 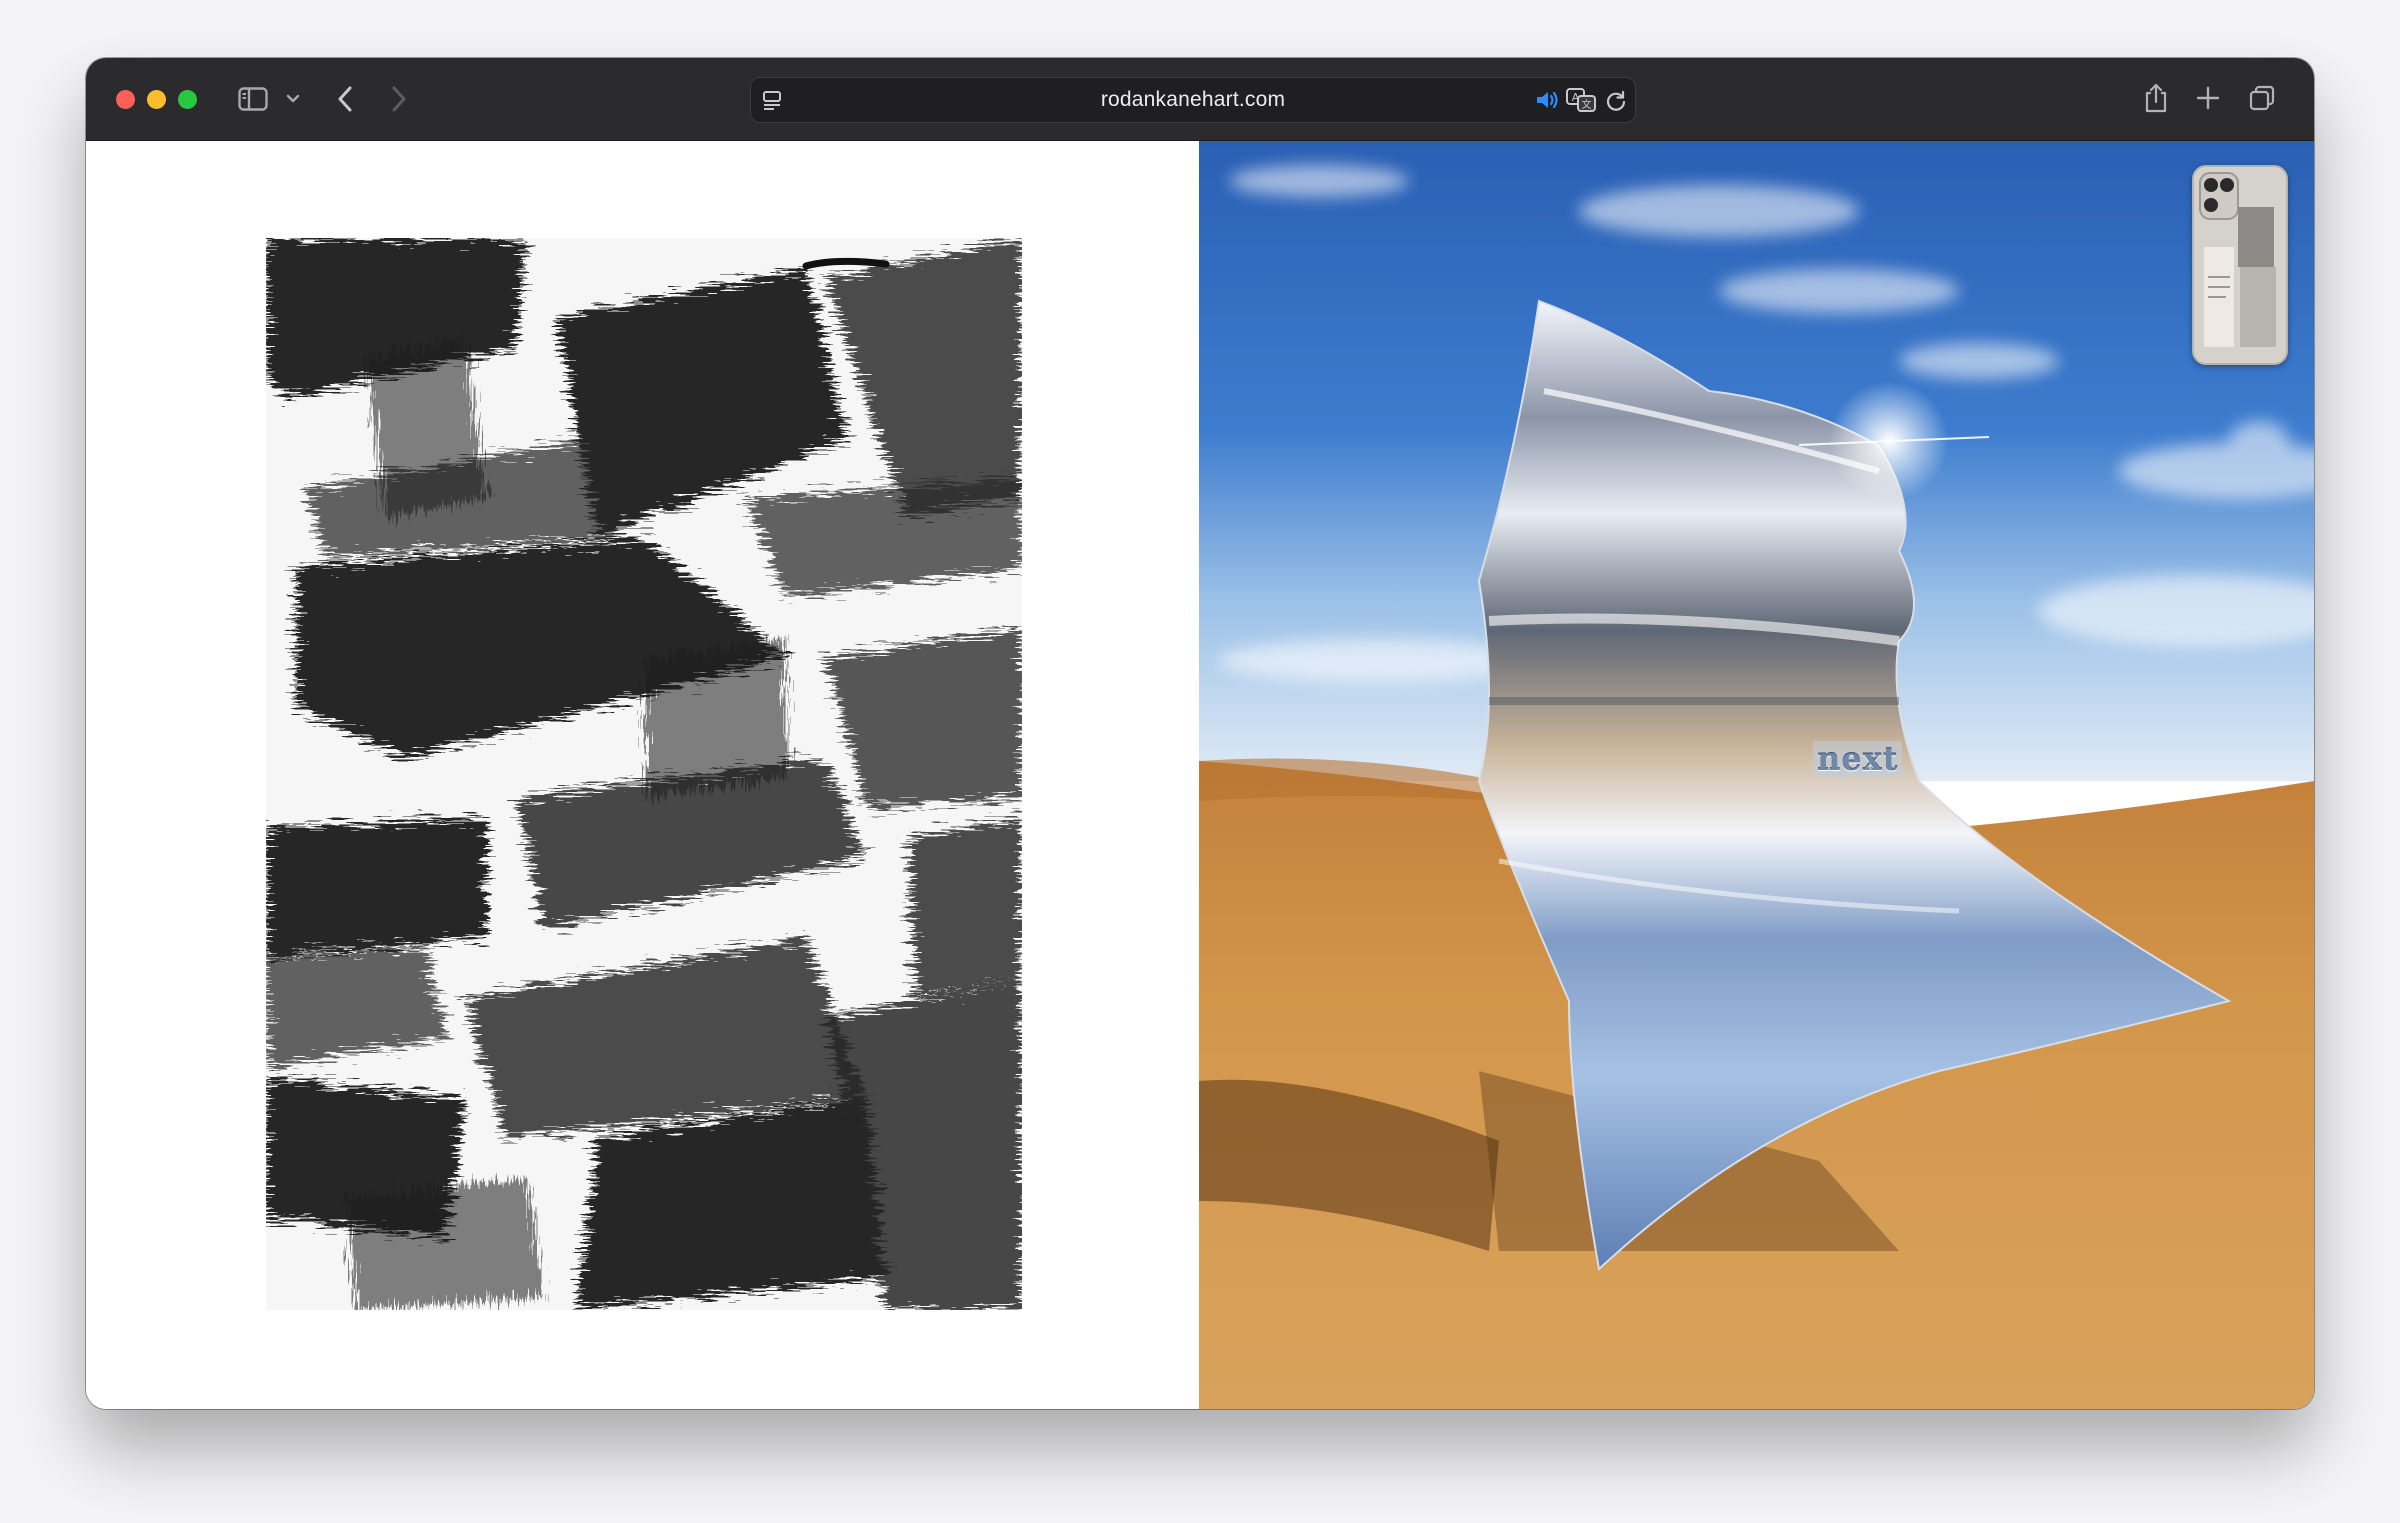 I want to click on svg-text: 文, so click(x=1587, y=104).